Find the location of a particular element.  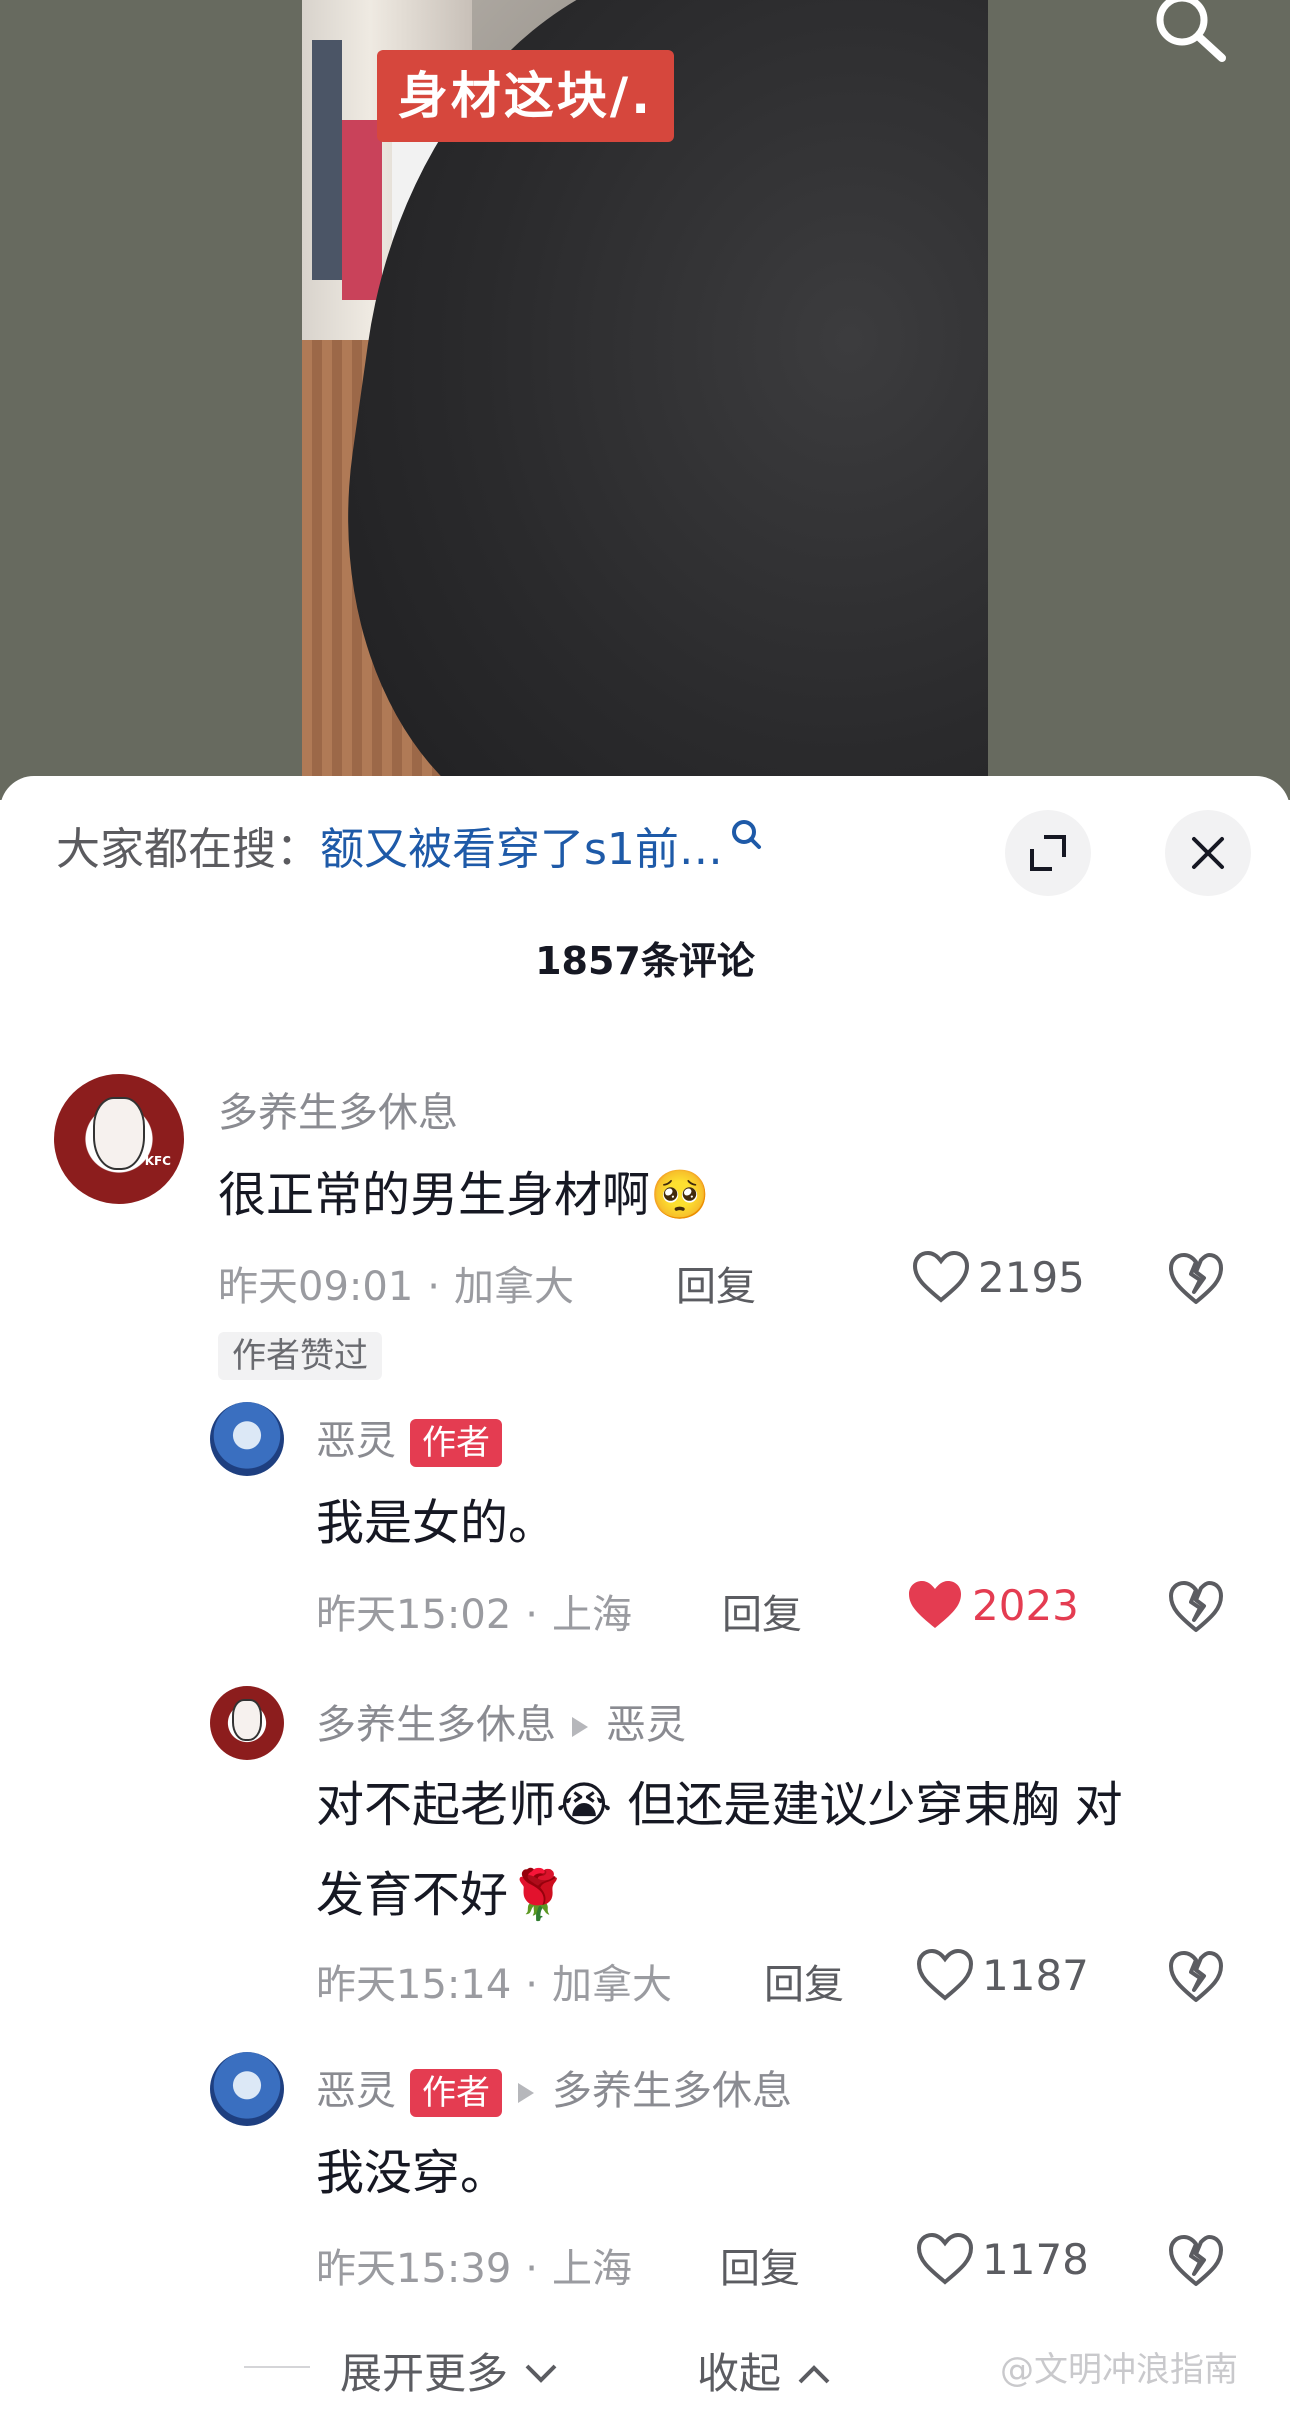

comment-meta: 昨天15:02 · 上海 is located at coordinates (474, 1615).